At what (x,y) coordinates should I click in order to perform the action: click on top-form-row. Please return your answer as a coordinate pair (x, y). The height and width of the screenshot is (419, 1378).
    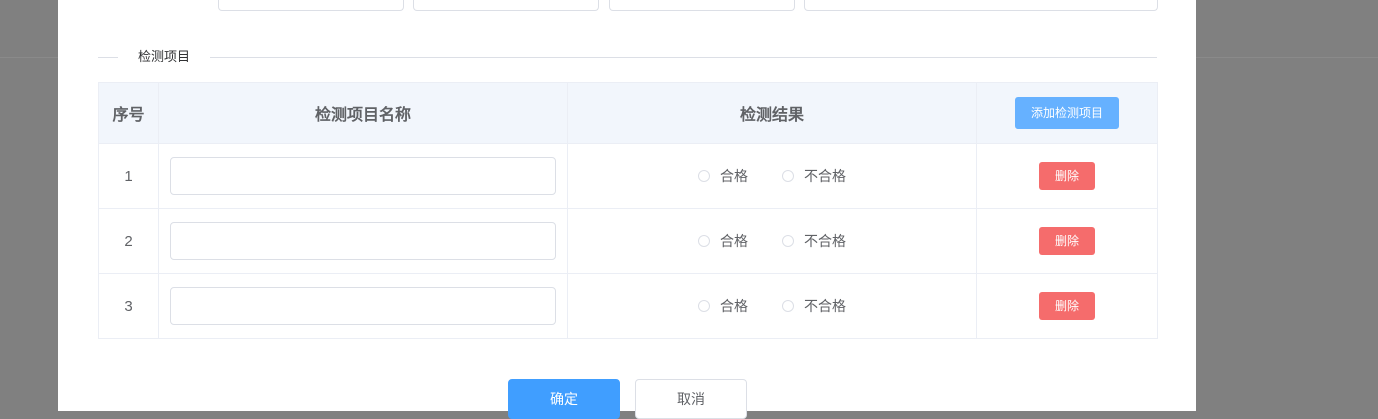
    Looking at the image, I should click on (627, 5).